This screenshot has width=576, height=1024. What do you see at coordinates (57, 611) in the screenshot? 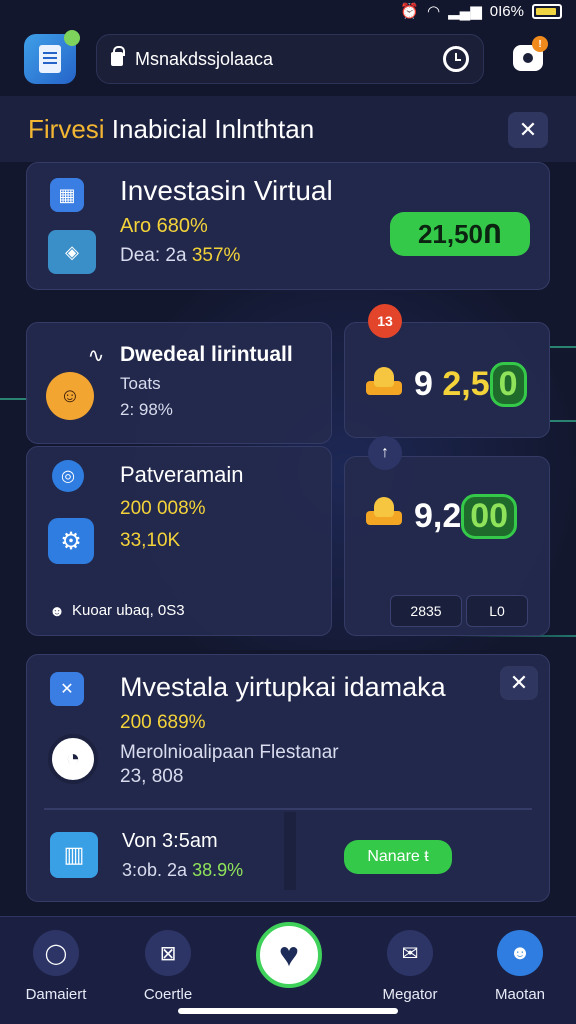
I see `smiley-icon: ☻` at bounding box center [57, 611].